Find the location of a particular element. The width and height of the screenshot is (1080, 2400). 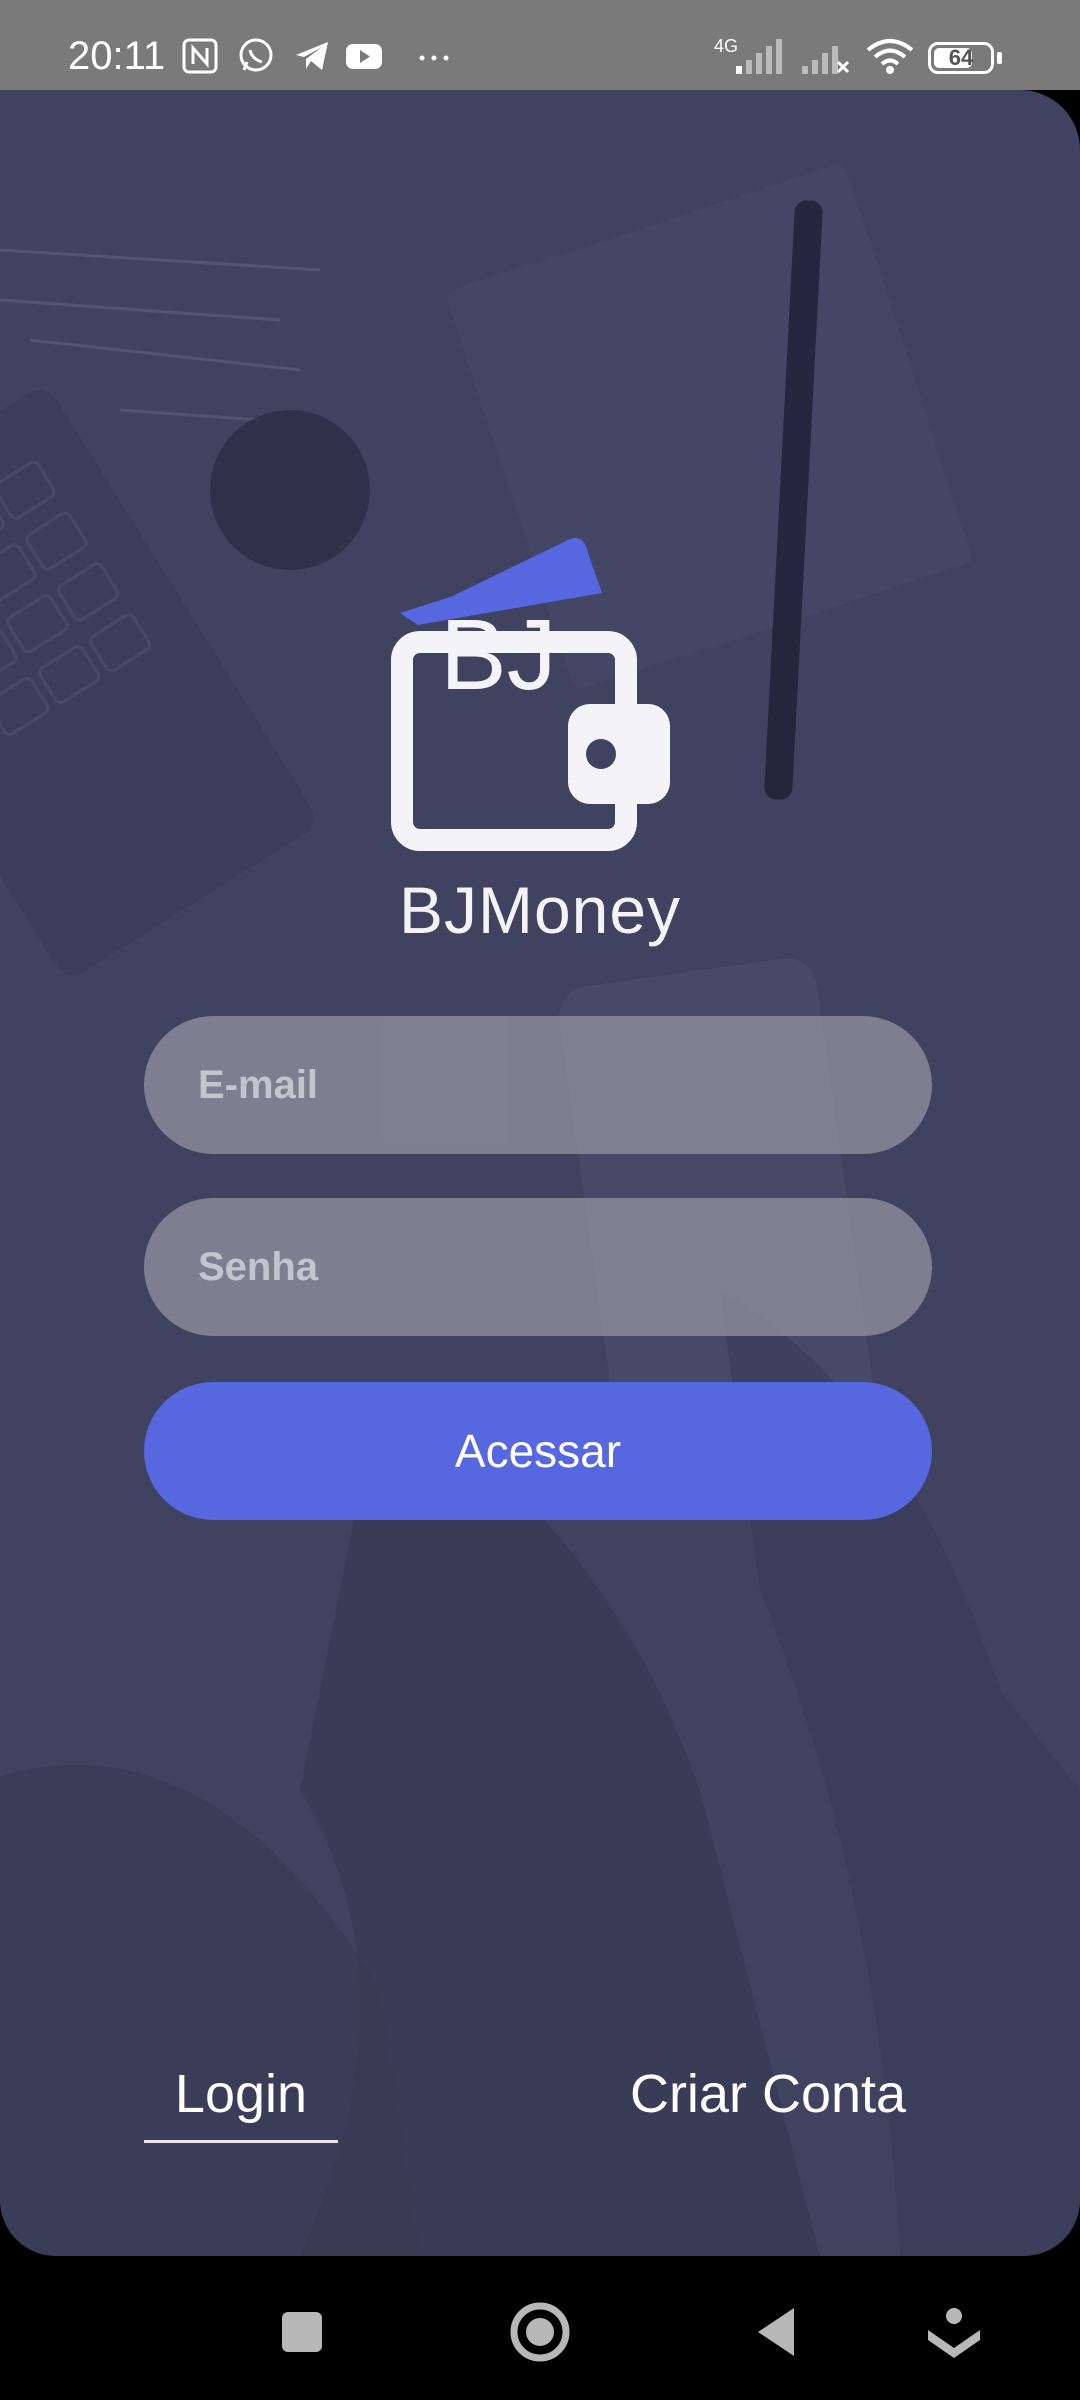

assistant-icon is located at coordinates (954, 2332).